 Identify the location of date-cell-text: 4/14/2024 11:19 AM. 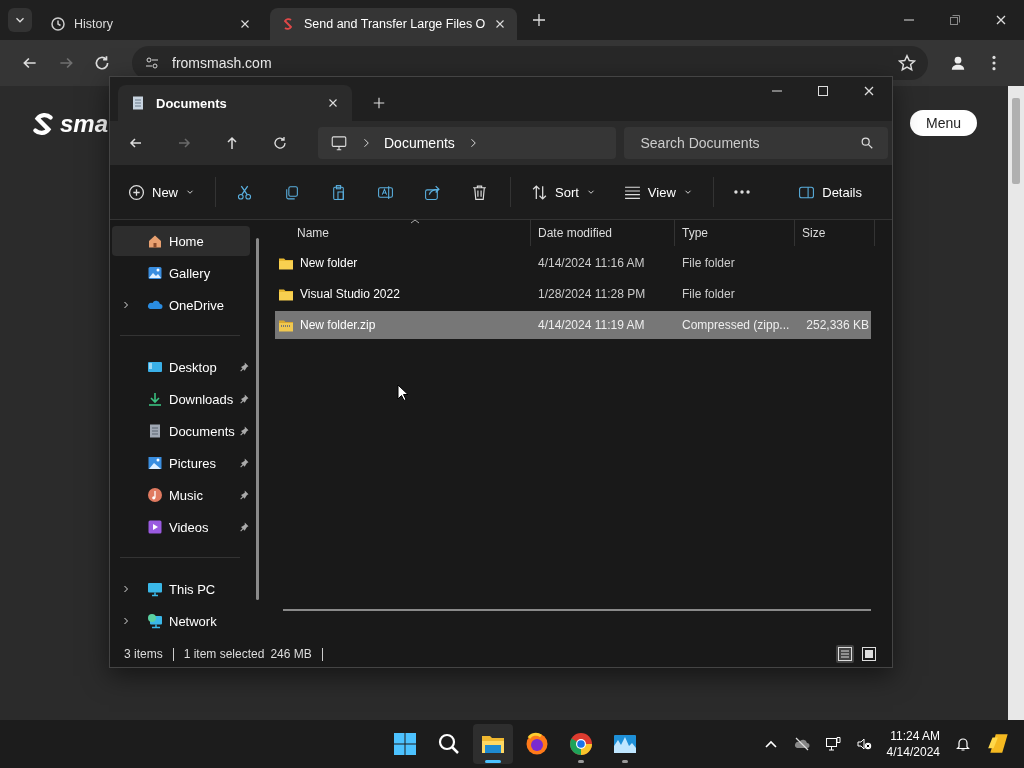
(591, 325).